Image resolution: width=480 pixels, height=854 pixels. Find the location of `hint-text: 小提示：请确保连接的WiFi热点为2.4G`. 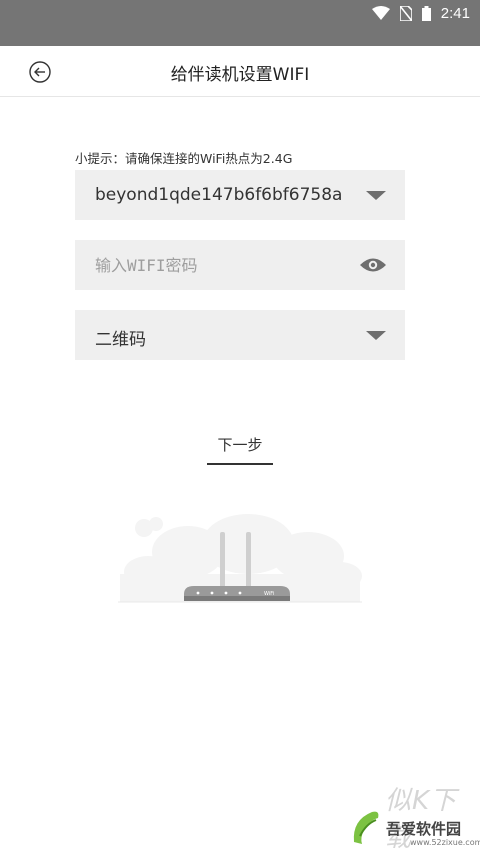

hint-text: 小提示：请确保连接的WiFi热点为2.4G is located at coordinates (184, 158).